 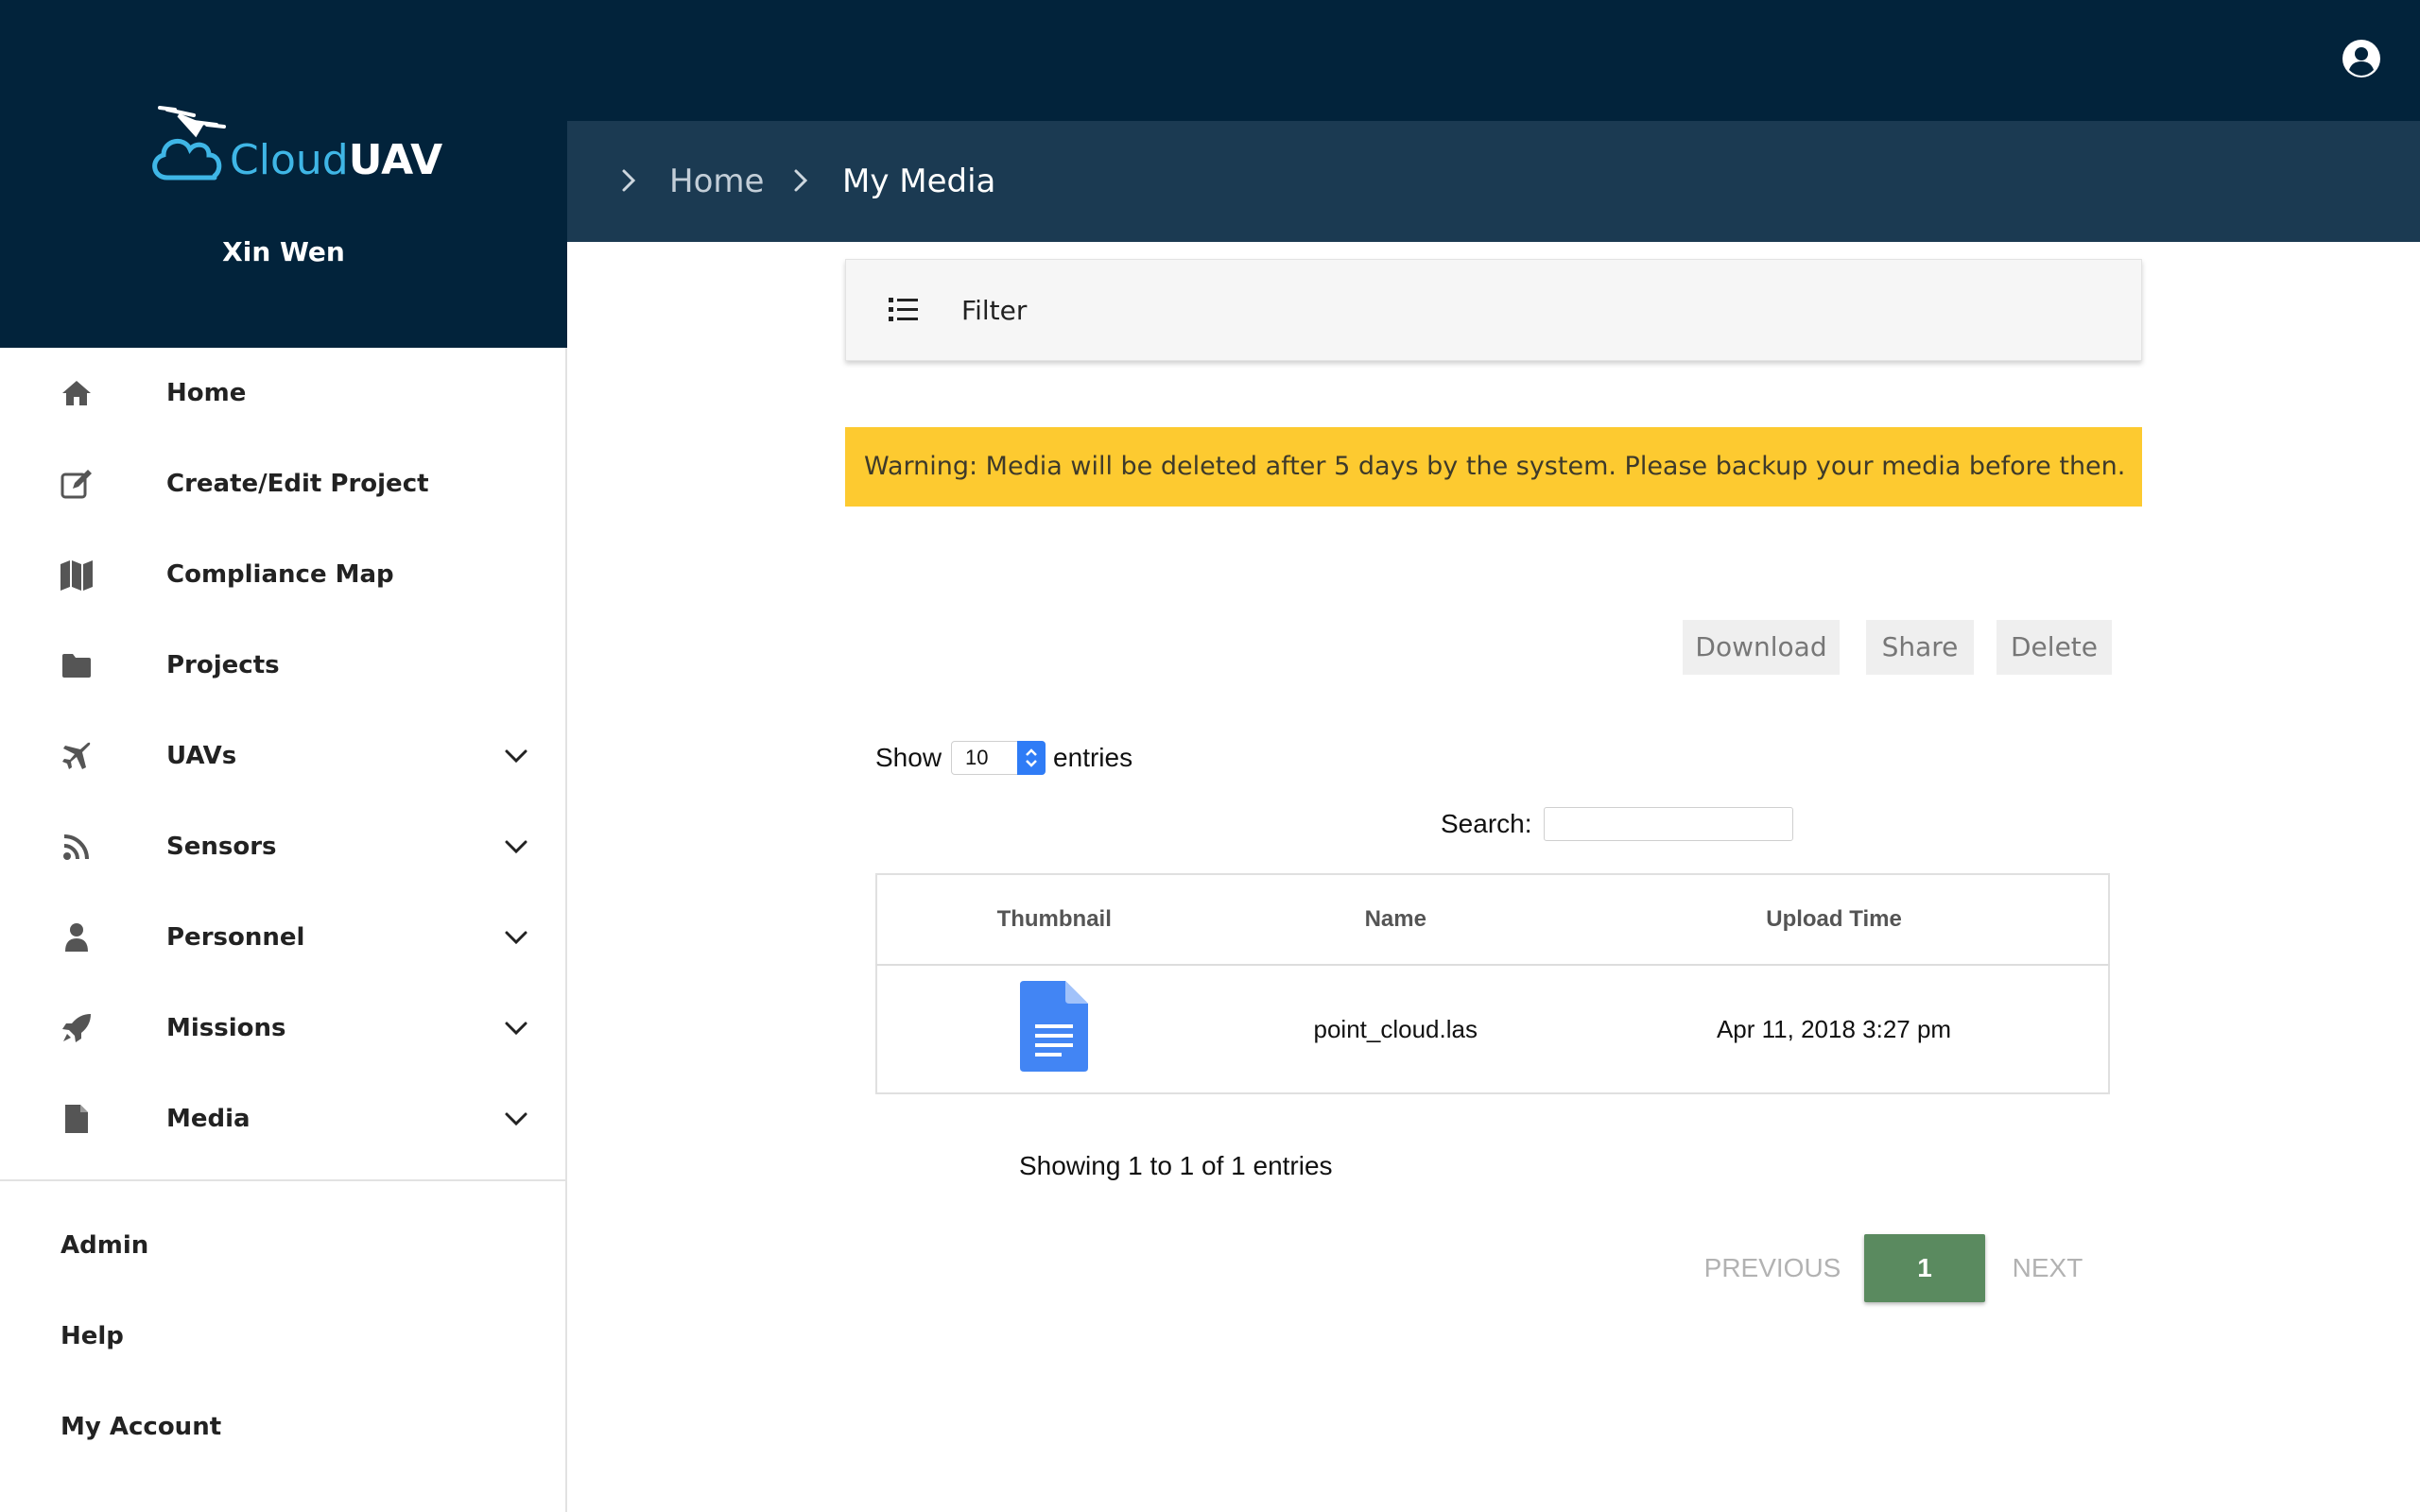 What do you see at coordinates (283, 251) in the screenshot?
I see `user-name: Xin Wen` at bounding box center [283, 251].